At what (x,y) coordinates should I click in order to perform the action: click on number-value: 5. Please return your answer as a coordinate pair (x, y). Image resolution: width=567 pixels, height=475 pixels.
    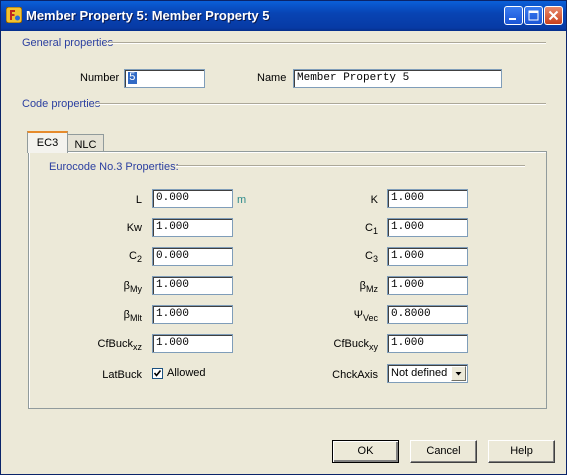
    Looking at the image, I should click on (132, 78).